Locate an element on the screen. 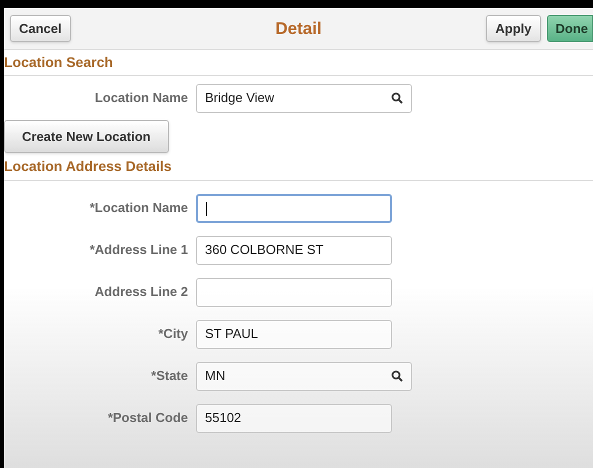 This screenshot has height=468, width=593. field-label: *Address Line 1 is located at coordinates (138, 250).